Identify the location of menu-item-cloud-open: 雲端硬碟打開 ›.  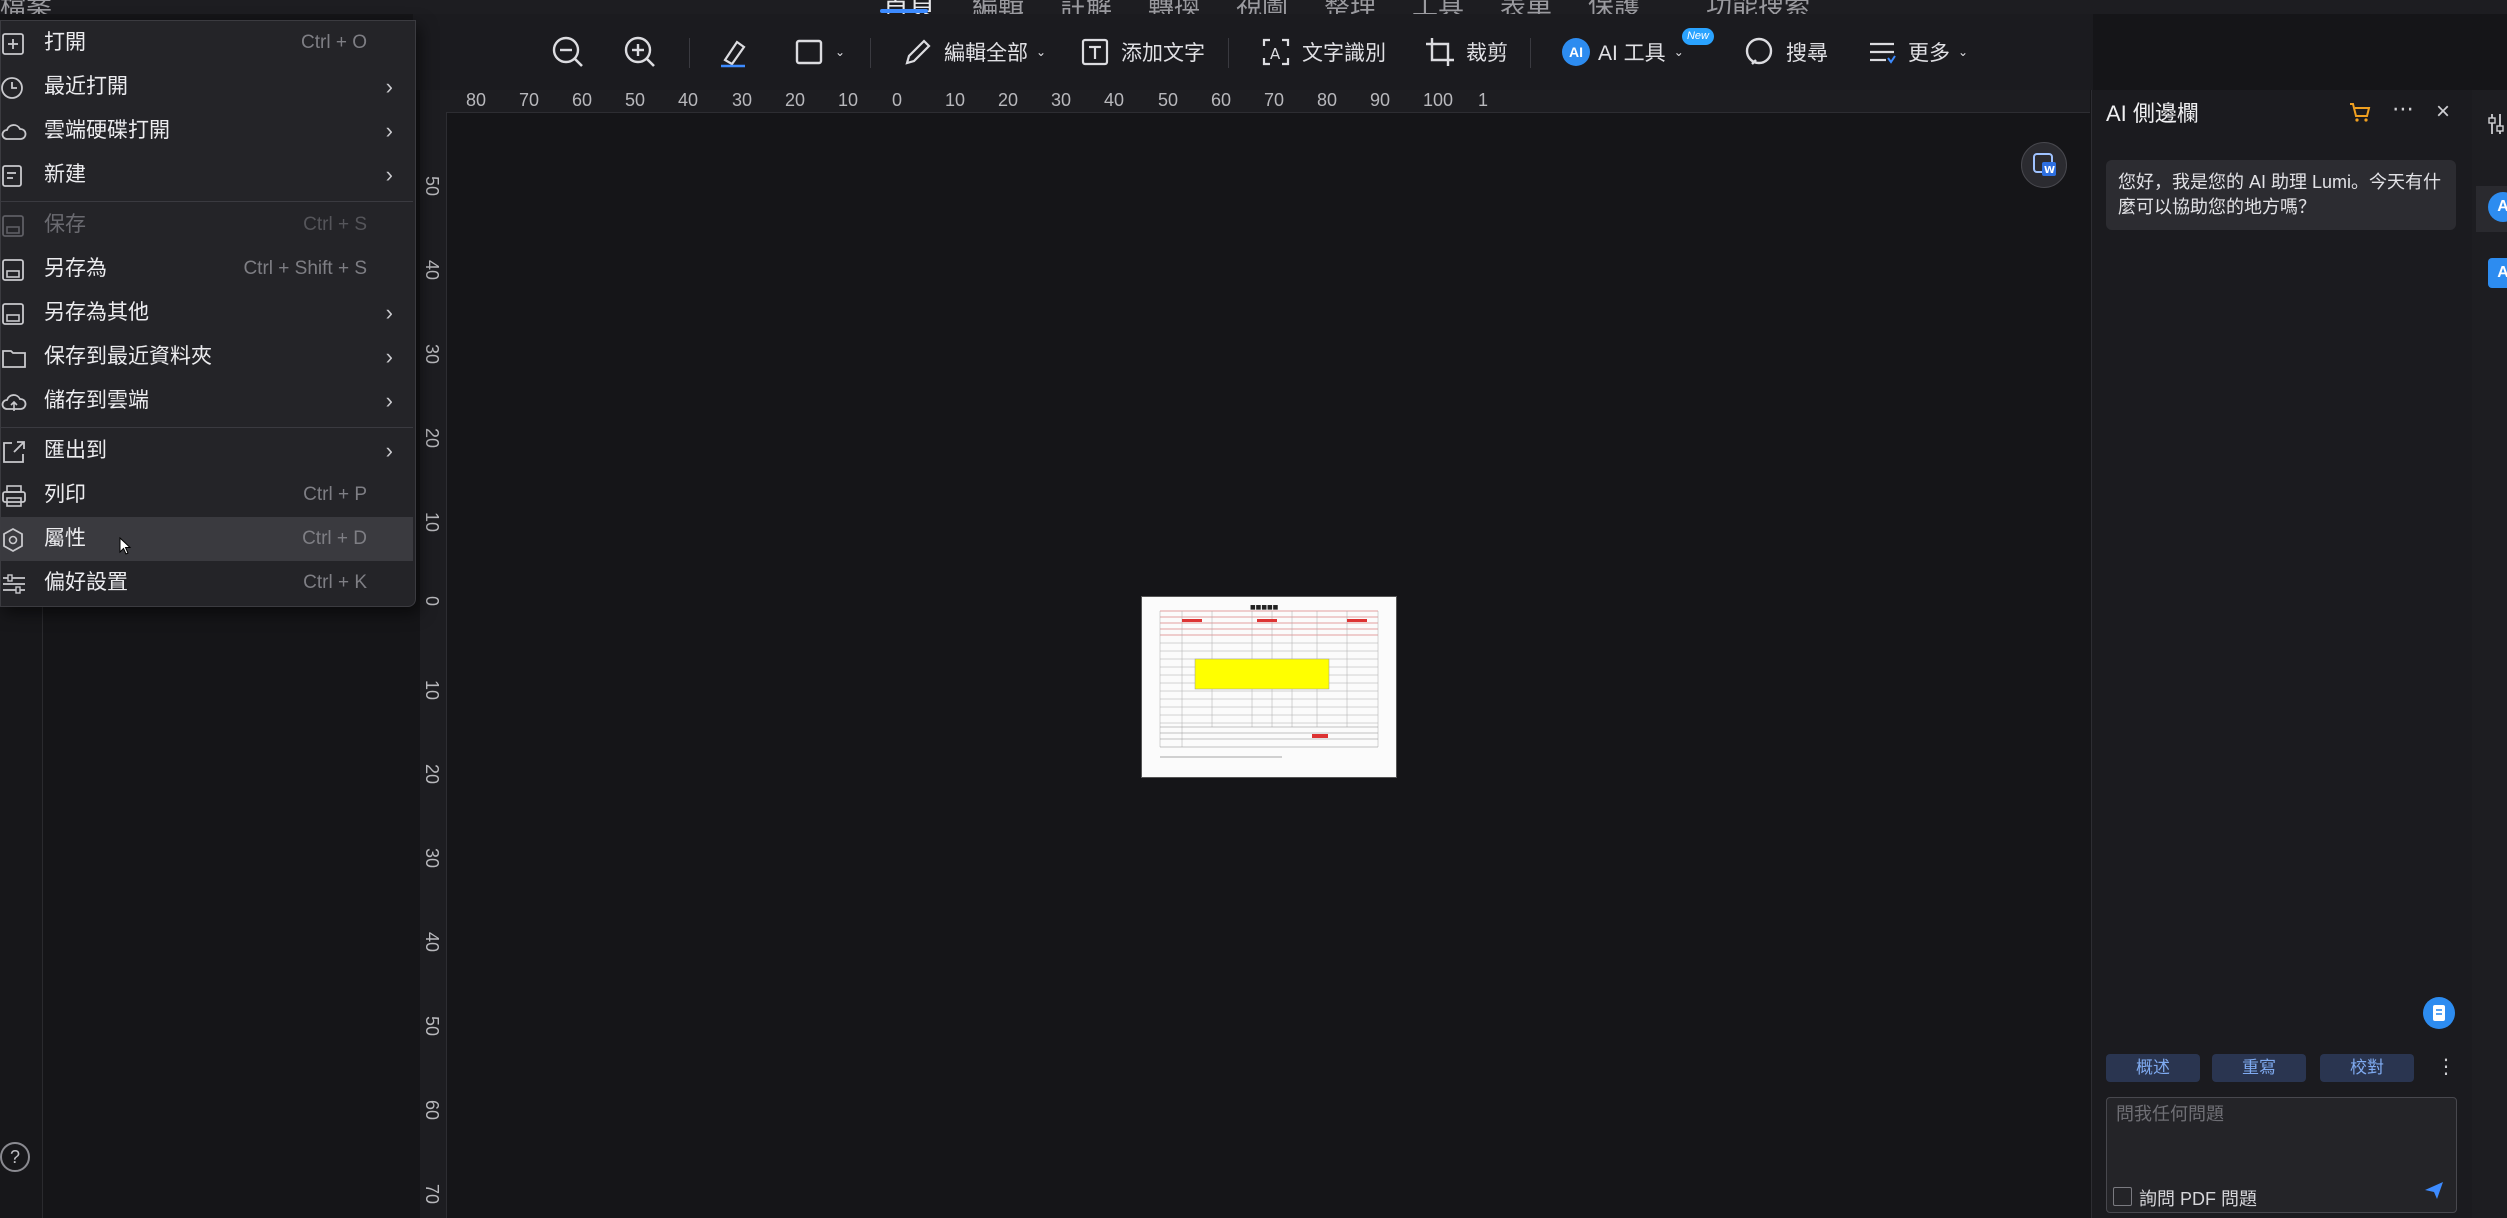
(207, 131).